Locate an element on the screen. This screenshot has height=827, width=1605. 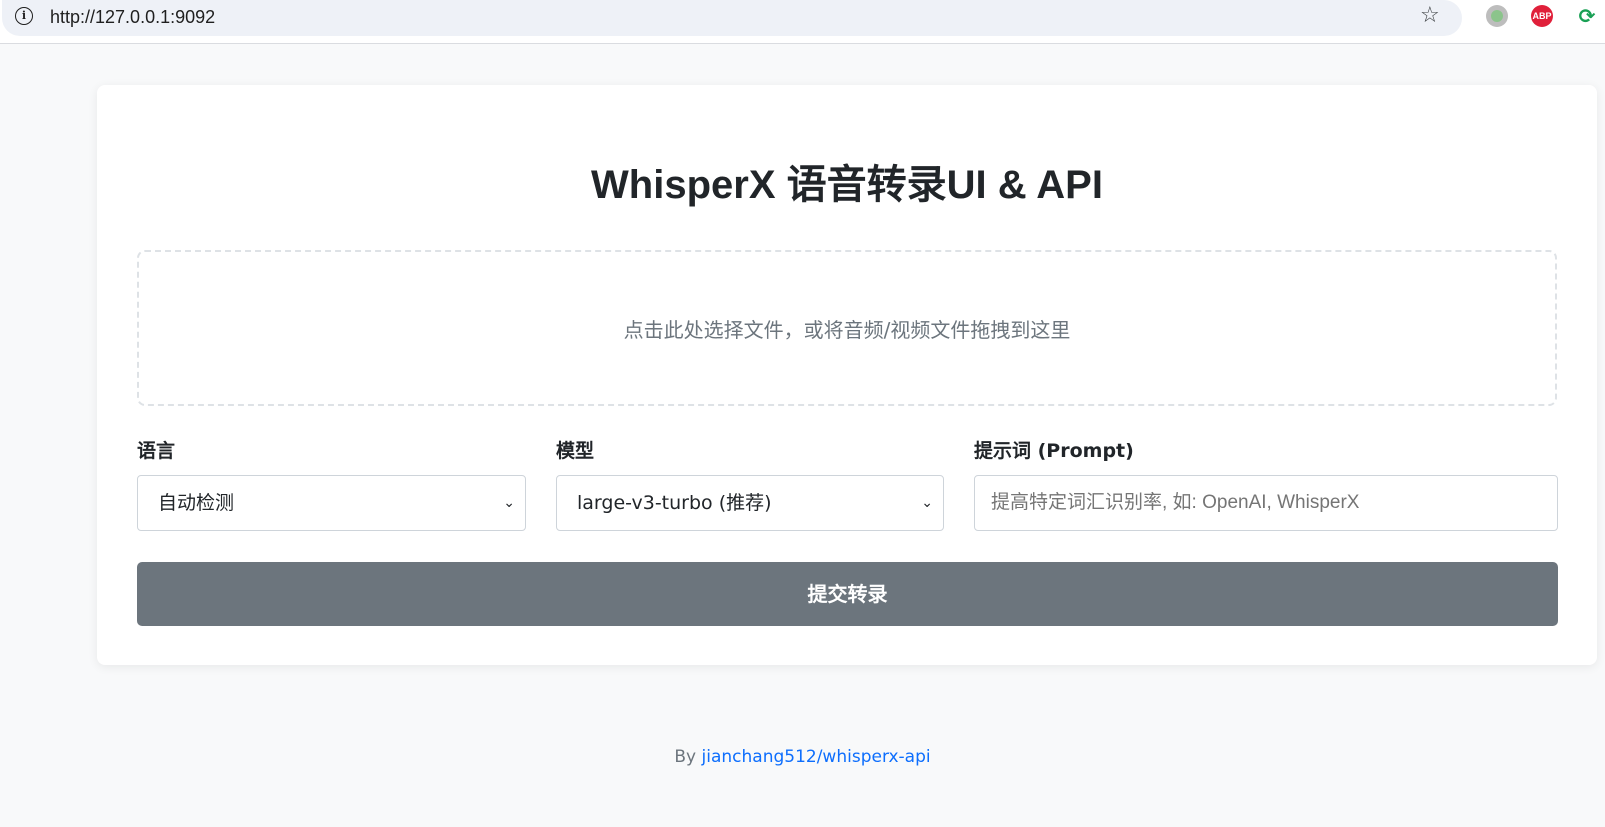
dropzone-text: 点击此处选择文件，或将音频/视频文件拖拽到这里 is located at coordinates (847, 329).